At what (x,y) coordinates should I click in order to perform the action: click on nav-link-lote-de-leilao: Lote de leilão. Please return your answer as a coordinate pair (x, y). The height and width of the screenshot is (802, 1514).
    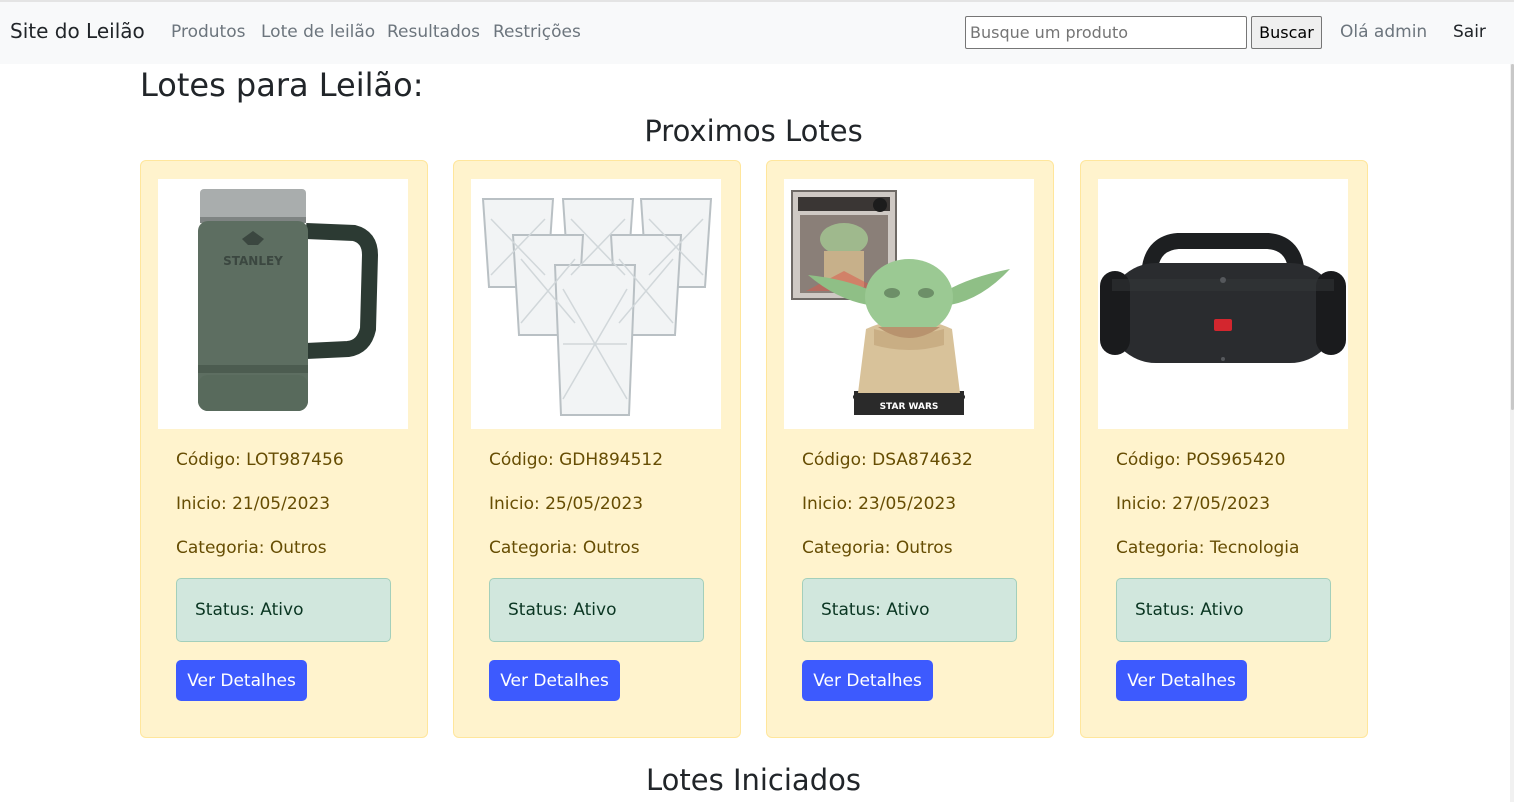
    Looking at the image, I should click on (318, 32).